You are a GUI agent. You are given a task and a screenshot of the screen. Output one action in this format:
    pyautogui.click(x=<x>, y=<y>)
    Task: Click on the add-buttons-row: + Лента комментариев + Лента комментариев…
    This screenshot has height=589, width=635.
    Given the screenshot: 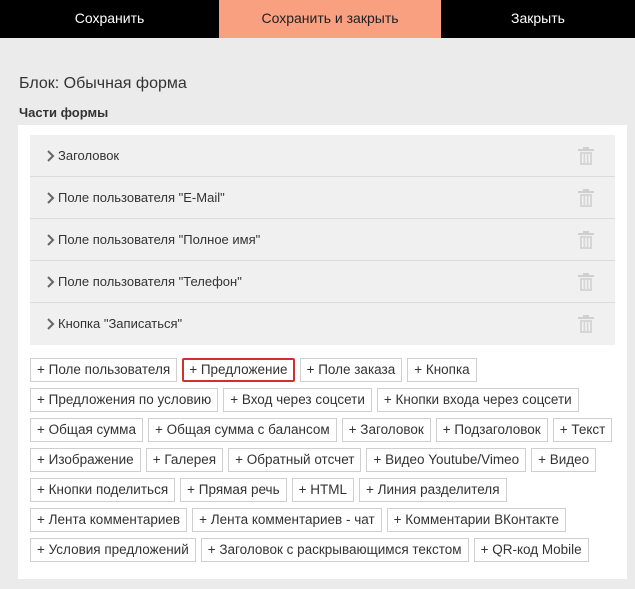 What is the action you would take?
    pyautogui.click(x=322, y=520)
    